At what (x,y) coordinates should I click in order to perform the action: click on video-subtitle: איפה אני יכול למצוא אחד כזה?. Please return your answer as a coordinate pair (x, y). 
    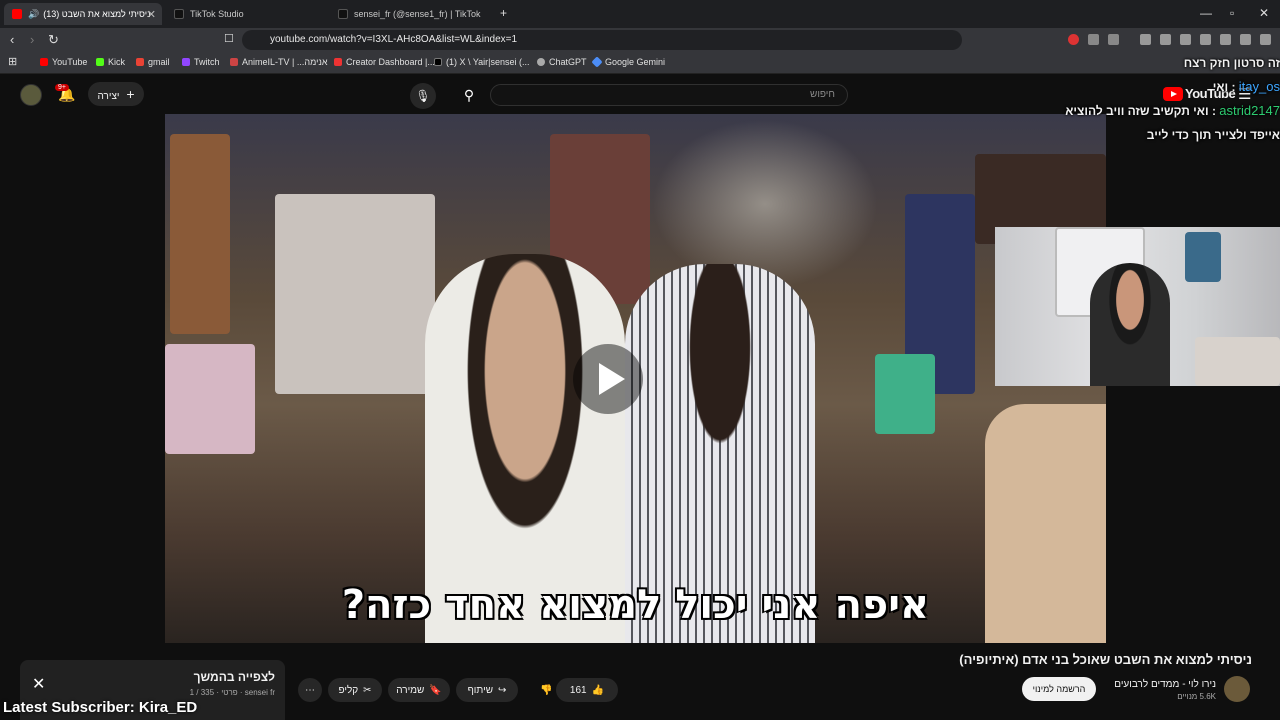
    Looking at the image, I should click on (635, 605).